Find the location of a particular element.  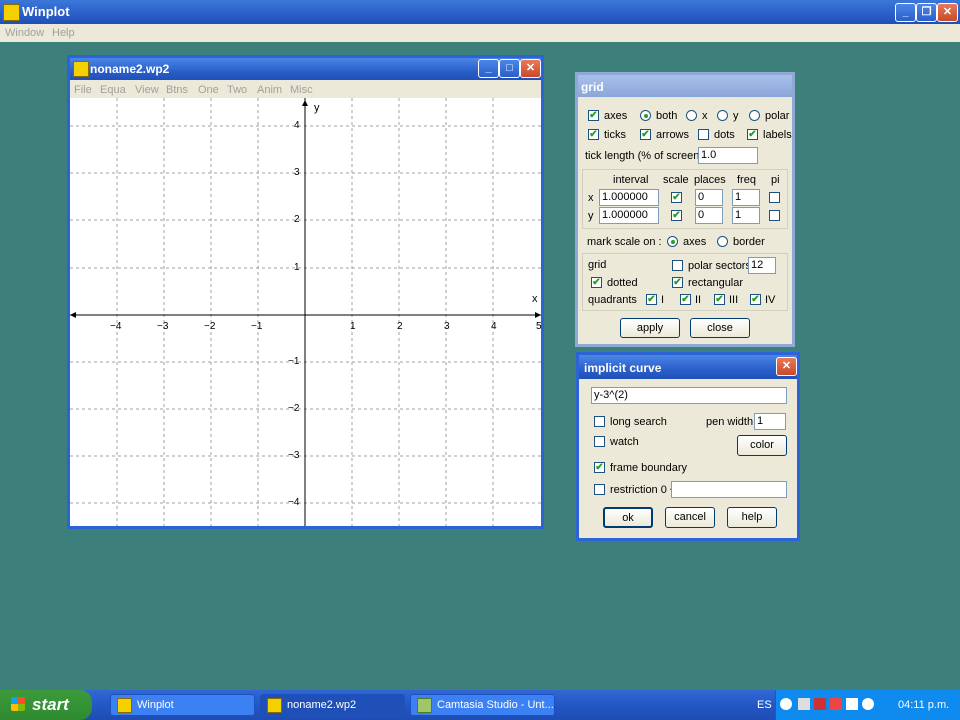

tray-expand-icon is located at coordinates (786, 704).